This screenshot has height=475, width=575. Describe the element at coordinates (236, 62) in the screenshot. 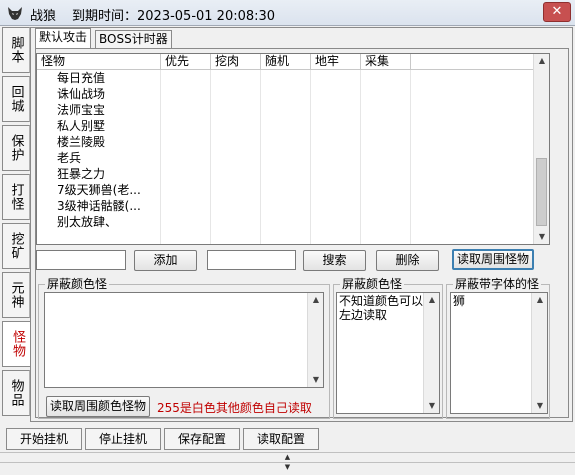

I see `column-header-meat: 挖肉` at that location.